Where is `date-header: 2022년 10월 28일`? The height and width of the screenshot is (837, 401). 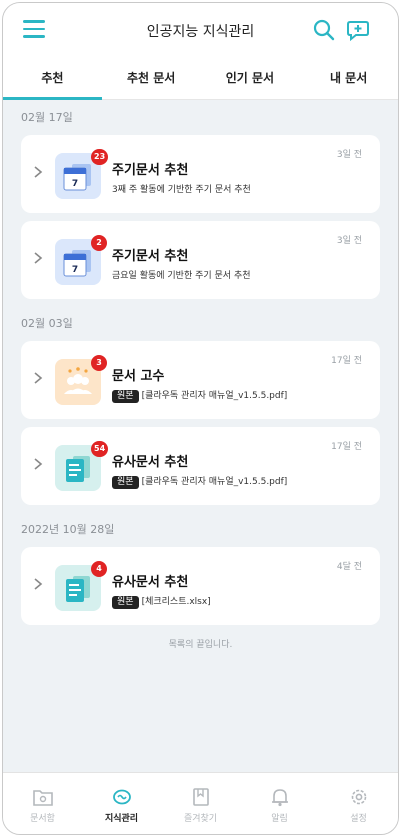 date-header: 2022년 10월 28일 is located at coordinates (68, 529).